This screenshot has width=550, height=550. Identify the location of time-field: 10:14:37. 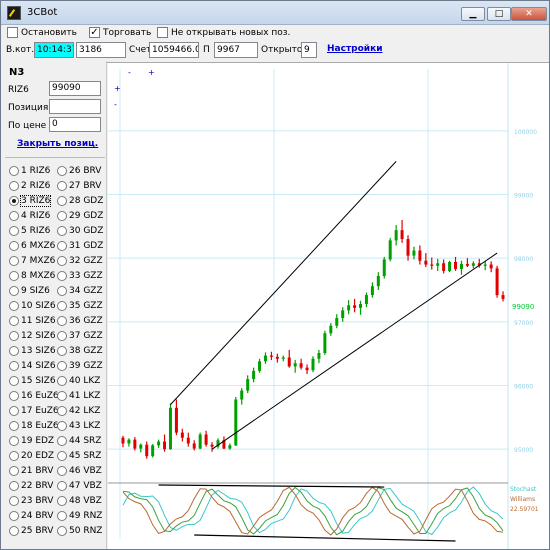
(54, 50).